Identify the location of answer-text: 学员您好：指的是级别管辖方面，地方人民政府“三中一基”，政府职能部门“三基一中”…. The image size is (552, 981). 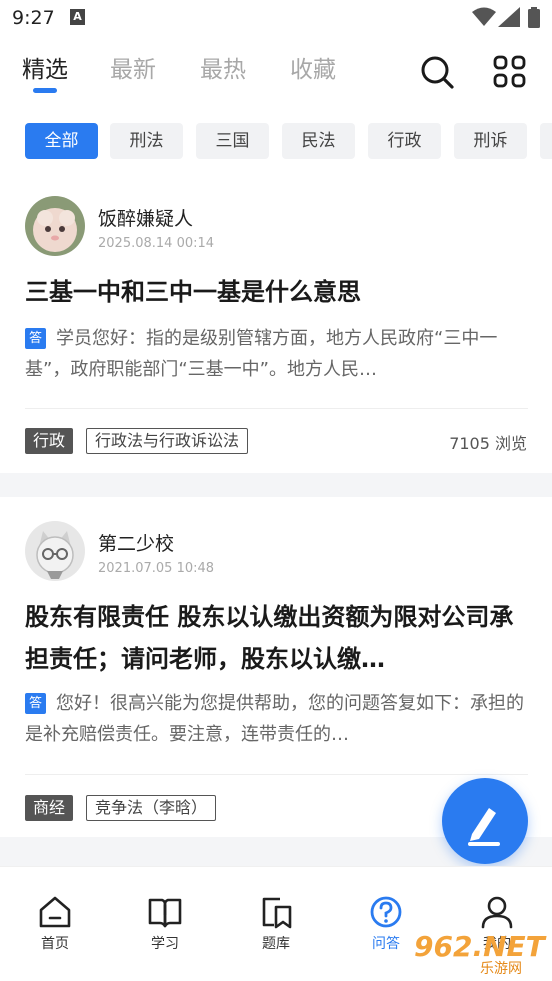
(261, 354).